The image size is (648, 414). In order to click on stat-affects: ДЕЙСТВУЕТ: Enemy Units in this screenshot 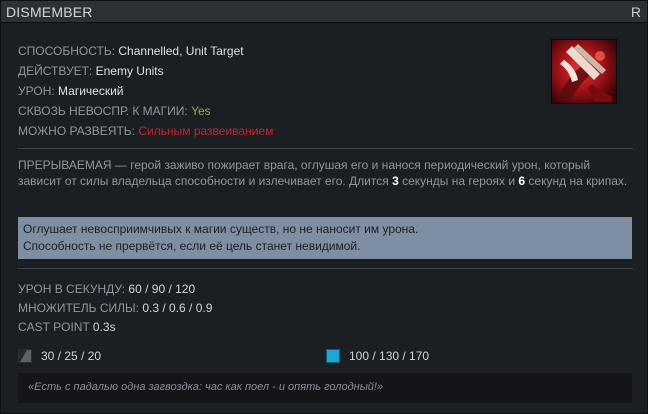, I will do `click(145, 71)`.